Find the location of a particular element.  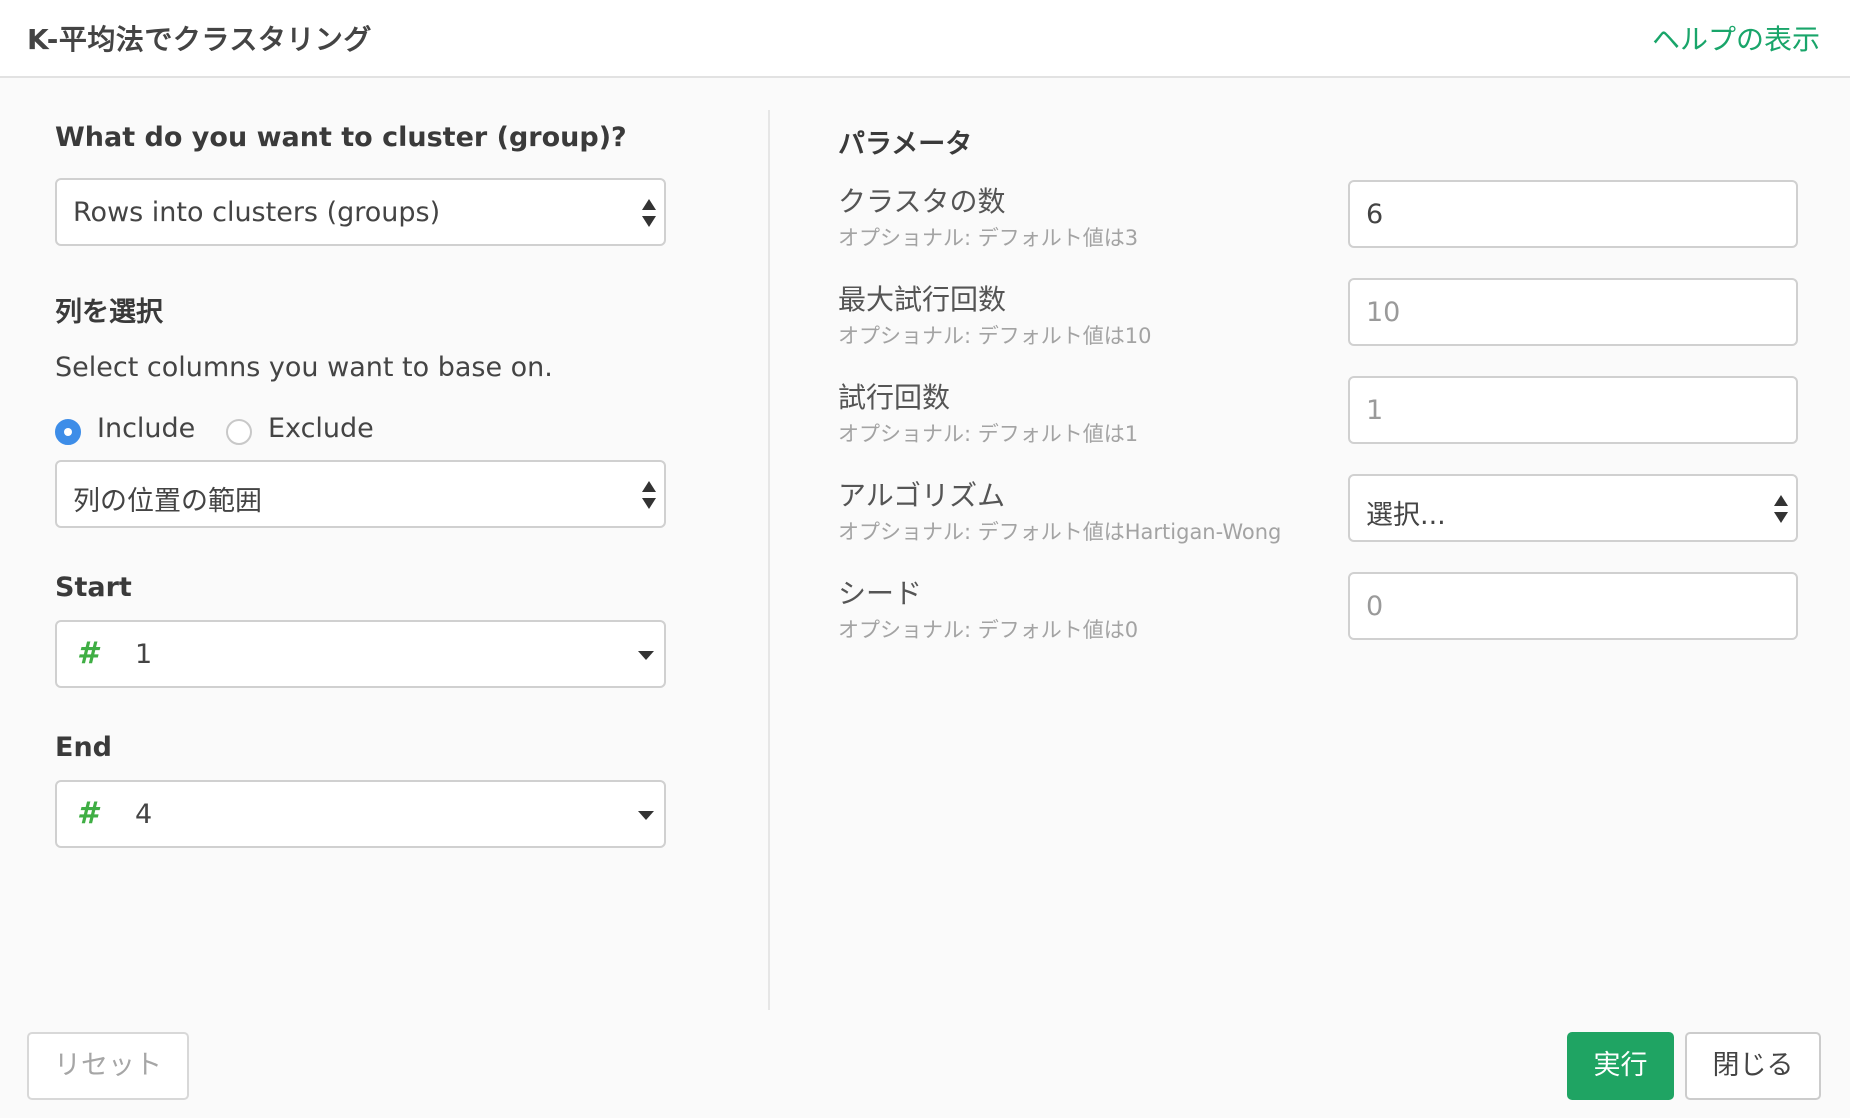

run-button: 実行 is located at coordinates (1620, 1066).